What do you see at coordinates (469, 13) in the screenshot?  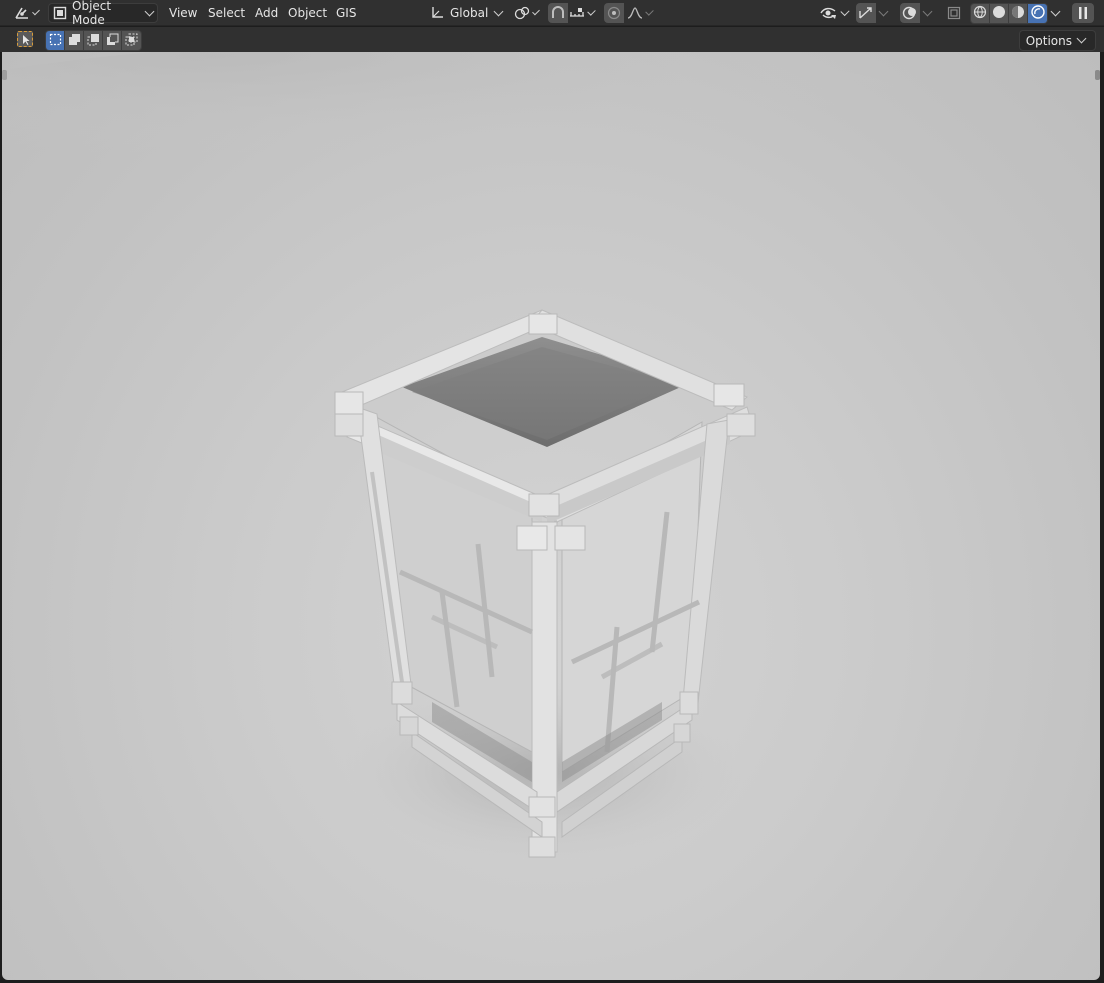 I see `orientation-label: Global` at bounding box center [469, 13].